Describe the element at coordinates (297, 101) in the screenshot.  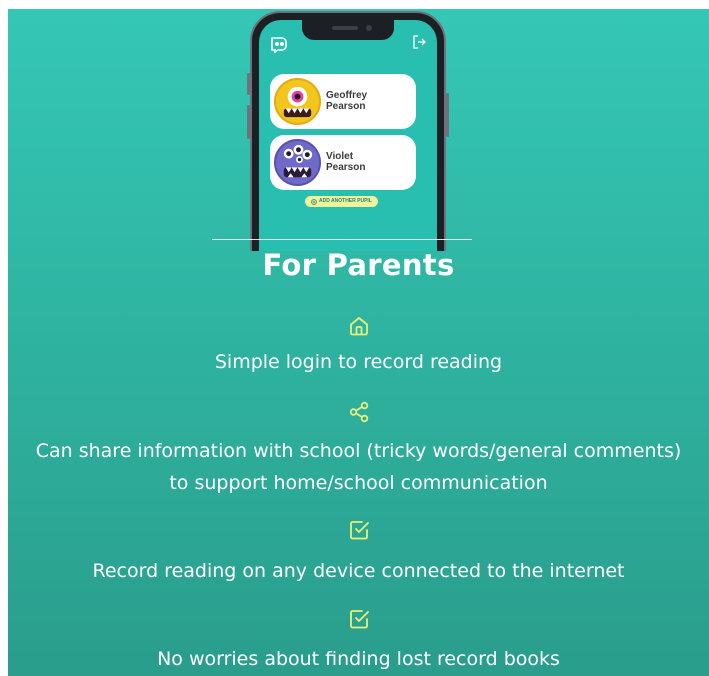
I see `yellow-monster-avatar-icon` at that location.